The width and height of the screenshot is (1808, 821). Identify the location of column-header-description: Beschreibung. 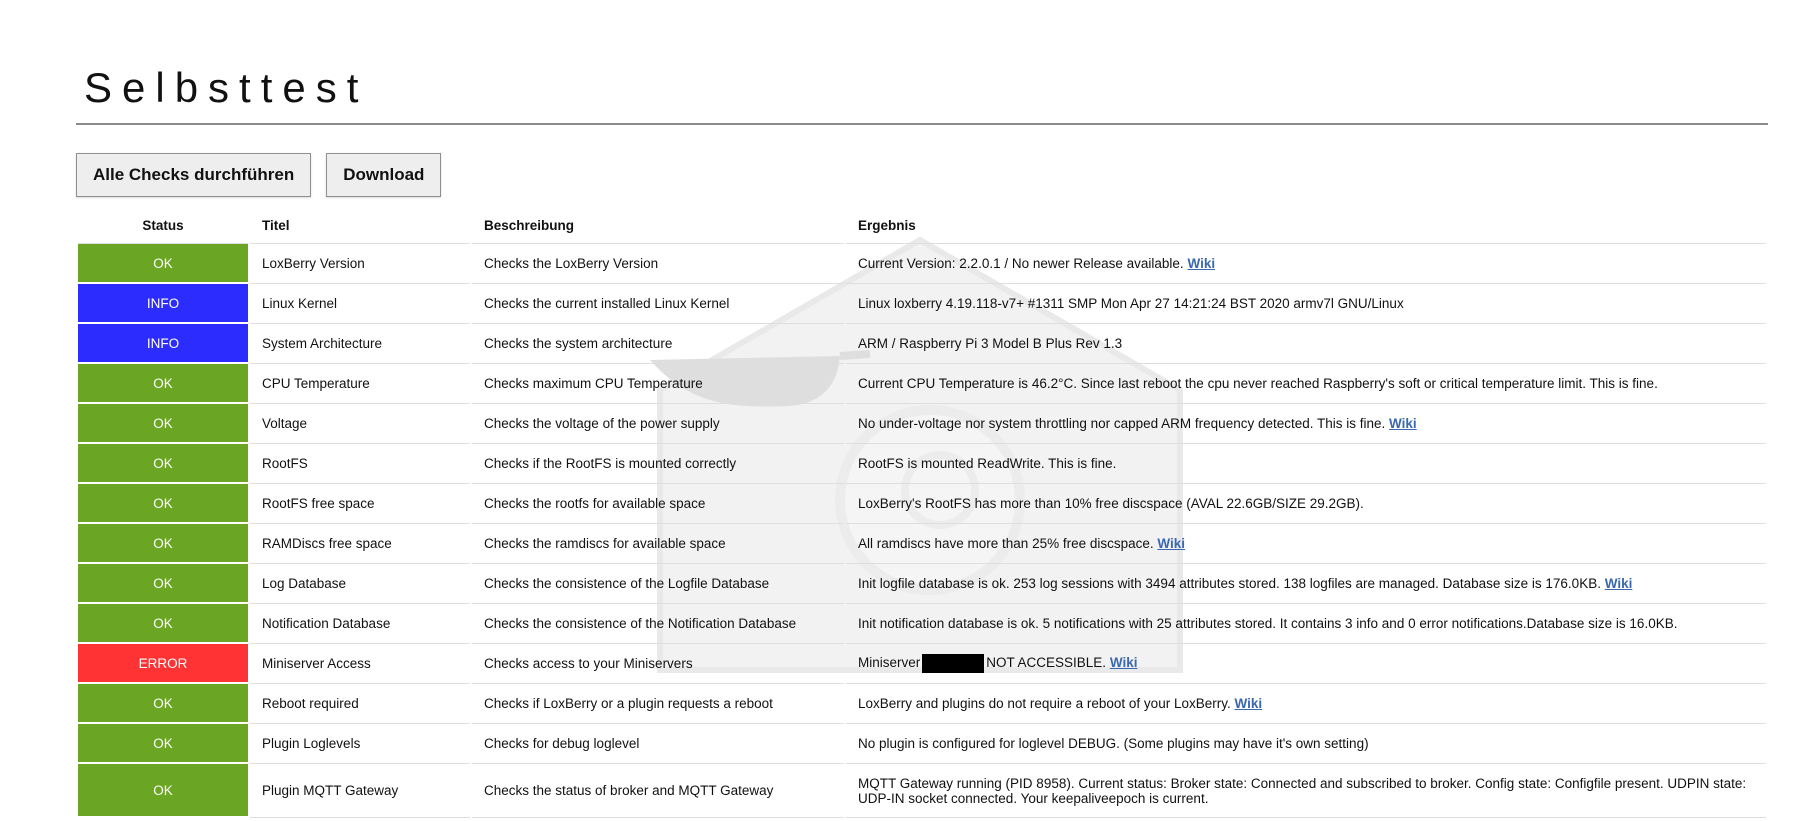
(658, 225).